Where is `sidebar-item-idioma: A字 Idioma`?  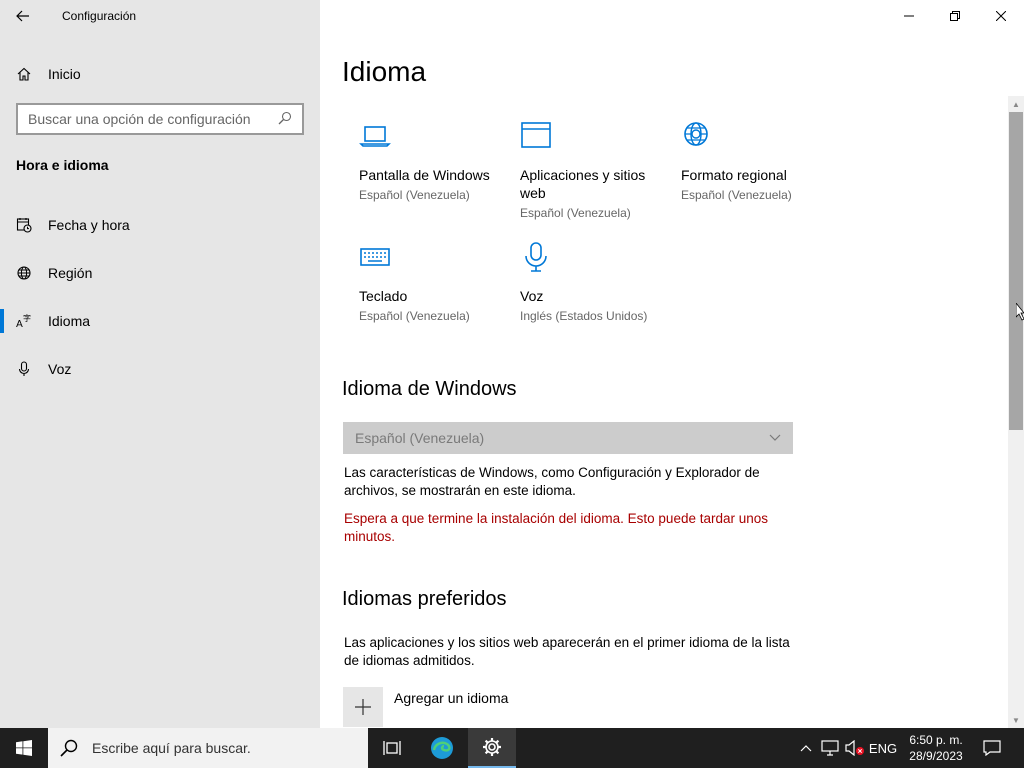
sidebar-item-idioma: A字 Idioma is located at coordinates (160, 321).